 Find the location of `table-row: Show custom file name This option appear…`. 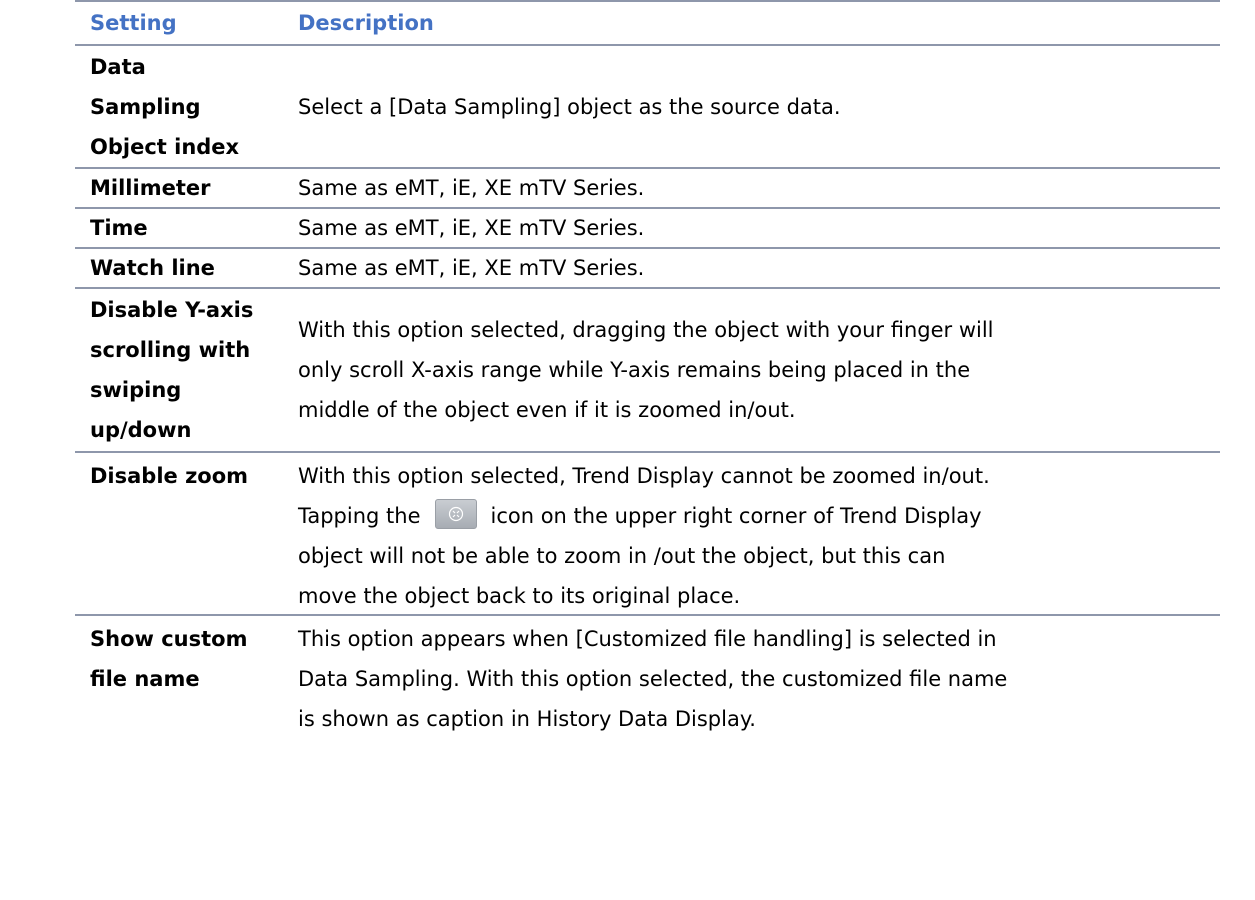

table-row: Show custom file name This option appear… is located at coordinates (647, 677).